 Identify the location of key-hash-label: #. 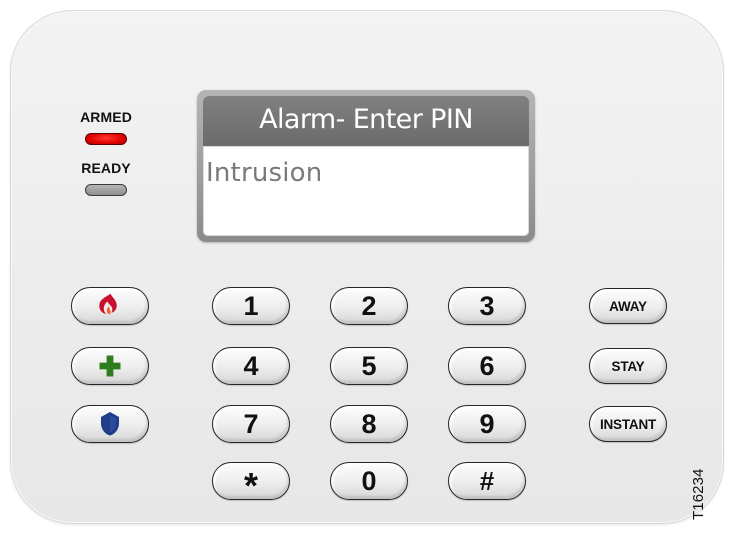
(487, 481).